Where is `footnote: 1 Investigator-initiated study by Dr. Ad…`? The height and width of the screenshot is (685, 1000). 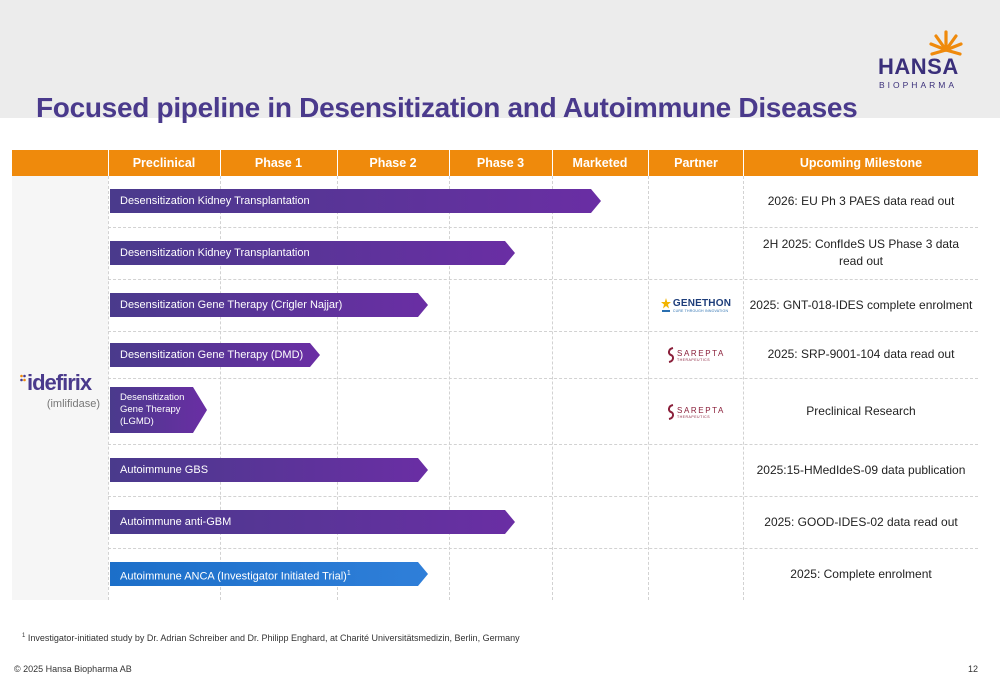 footnote: 1 Investigator-initiated study by Dr. Ad… is located at coordinates (271, 638).